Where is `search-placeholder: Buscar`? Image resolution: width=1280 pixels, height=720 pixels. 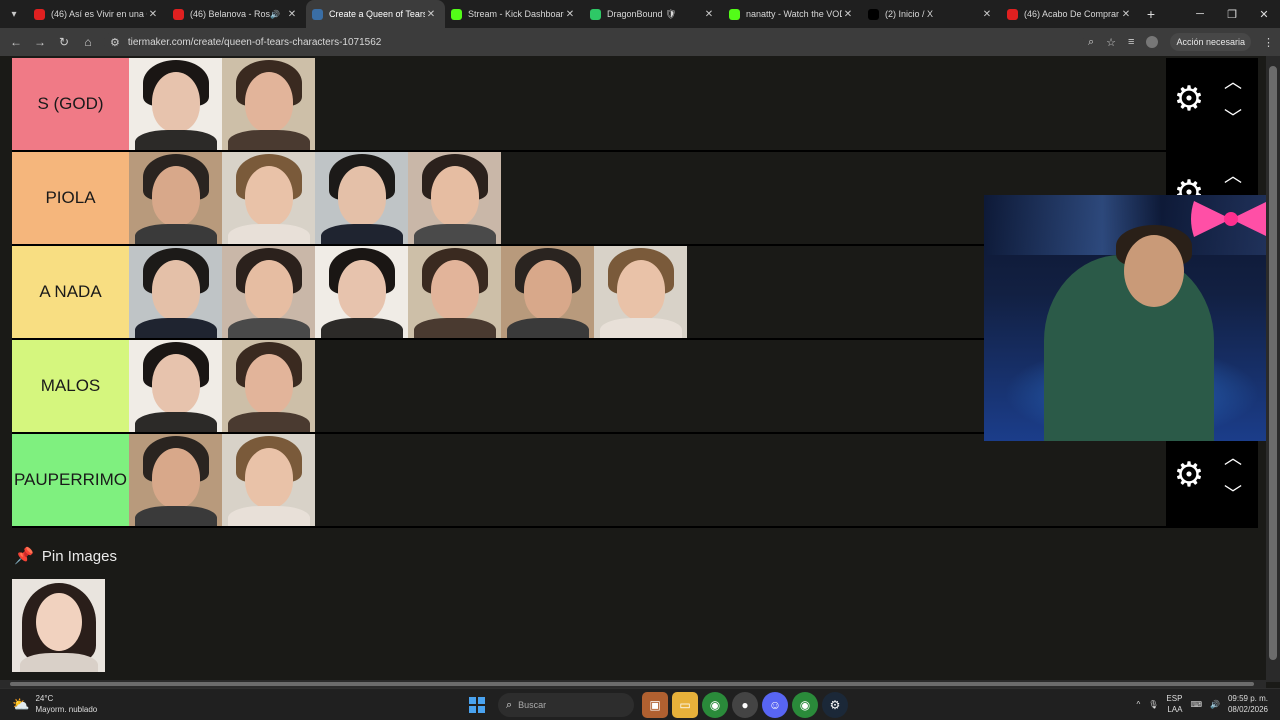
search-placeholder: Buscar is located at coordinates (532, 705).